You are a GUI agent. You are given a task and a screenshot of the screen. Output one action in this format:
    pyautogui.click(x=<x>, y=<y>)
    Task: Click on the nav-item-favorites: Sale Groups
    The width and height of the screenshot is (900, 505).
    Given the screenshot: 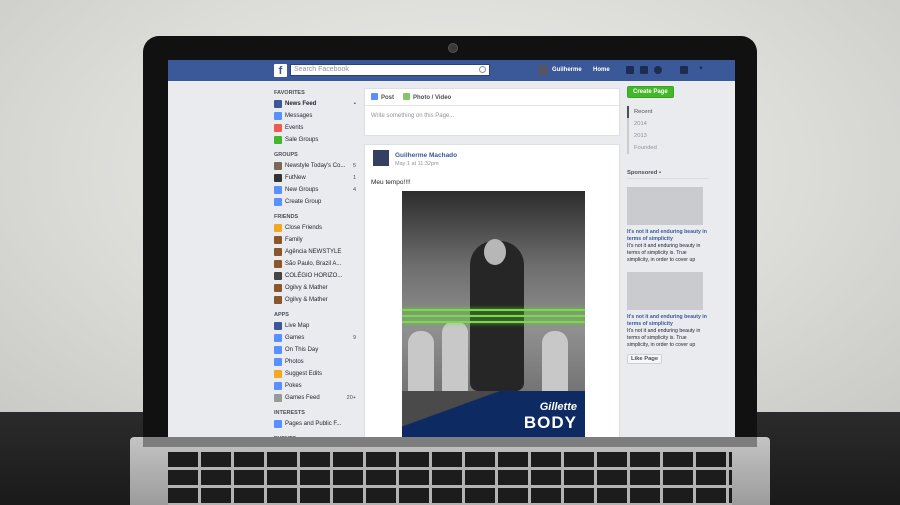 What is the action you would take?
    pyautogui.click(x=316, y=140)
    